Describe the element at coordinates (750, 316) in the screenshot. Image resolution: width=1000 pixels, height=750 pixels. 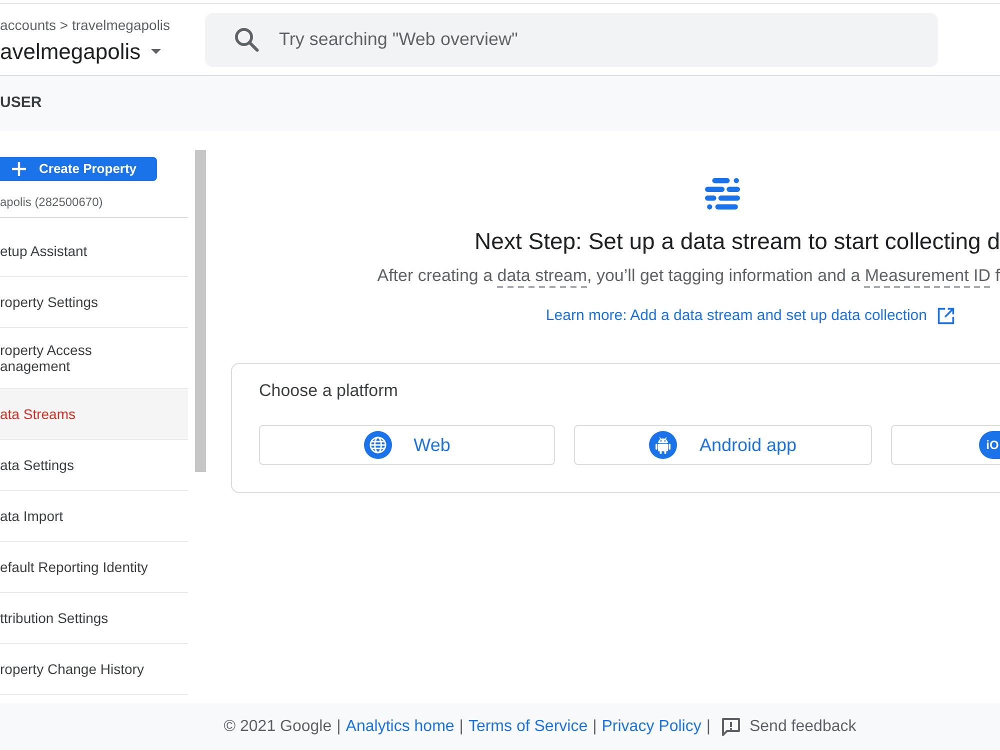
I see `learn-more-link: Learn more: Add a data stream and set up data collection` at that location.